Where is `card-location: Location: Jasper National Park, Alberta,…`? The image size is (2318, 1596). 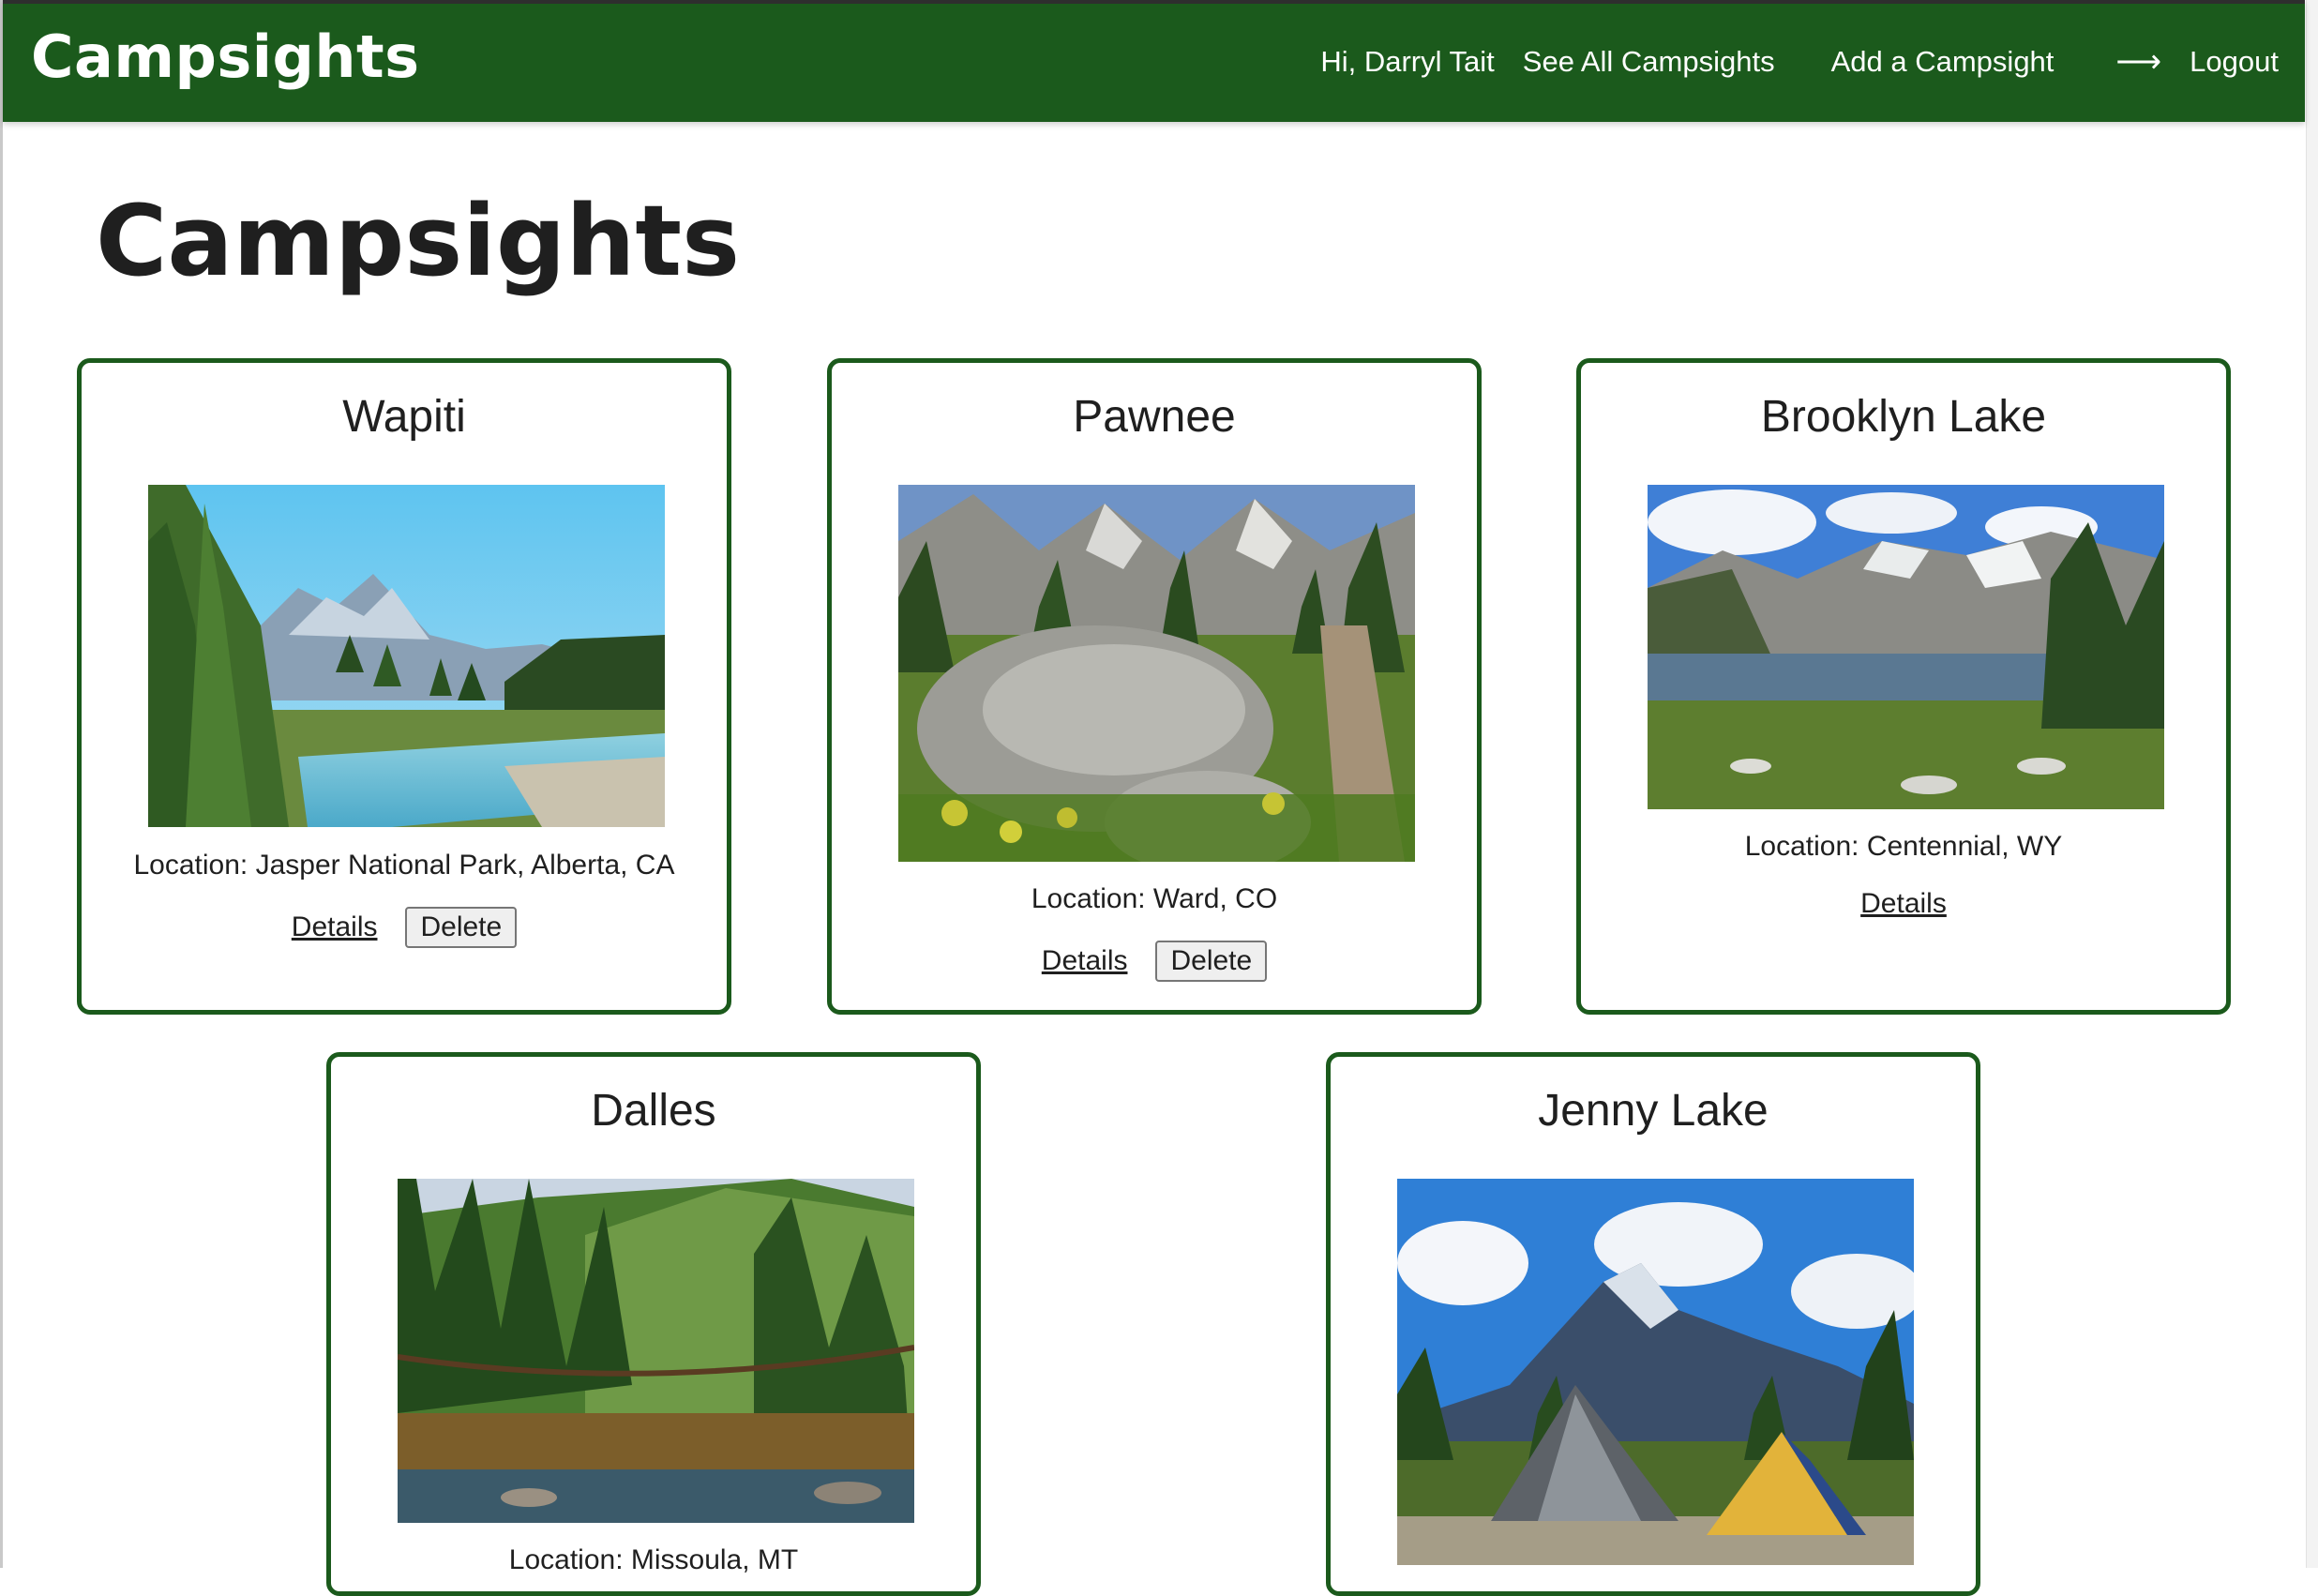 card-location: Location: Jasper National Park, Alberta,… is located at coordinates (404, 865).